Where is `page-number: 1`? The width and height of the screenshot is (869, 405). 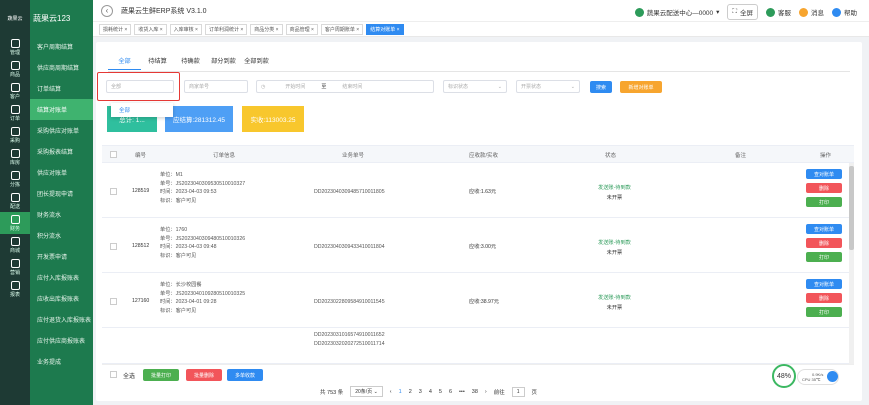
page-number: 1 is located at coordinates (400, 392).